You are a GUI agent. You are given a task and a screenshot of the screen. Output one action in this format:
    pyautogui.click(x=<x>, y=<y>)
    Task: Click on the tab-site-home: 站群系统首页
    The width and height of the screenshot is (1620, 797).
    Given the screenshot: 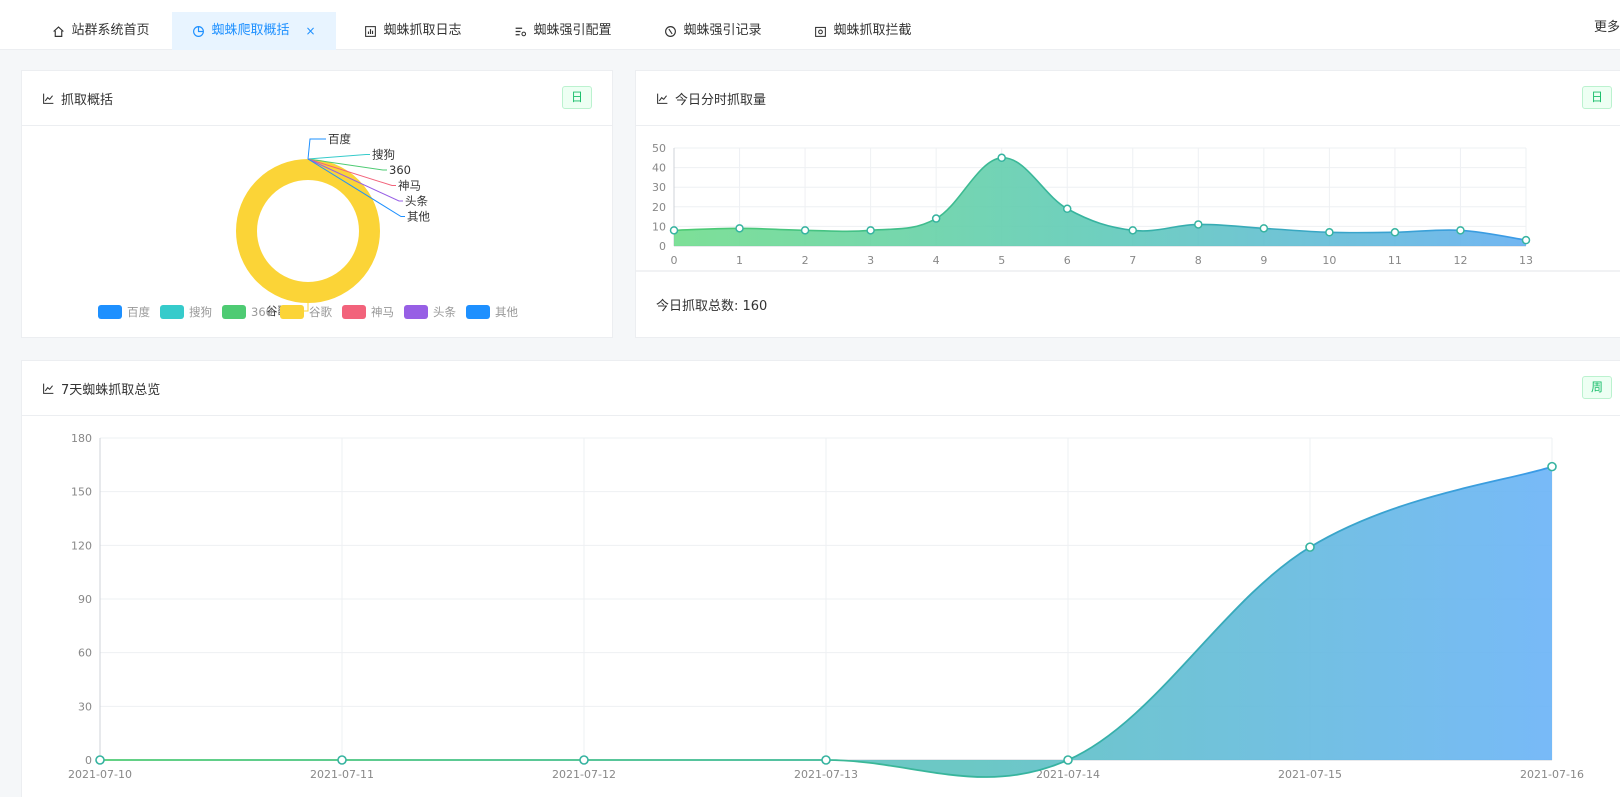 What is the action you would take?
    pyautogui.click(x=101, y=31)
    